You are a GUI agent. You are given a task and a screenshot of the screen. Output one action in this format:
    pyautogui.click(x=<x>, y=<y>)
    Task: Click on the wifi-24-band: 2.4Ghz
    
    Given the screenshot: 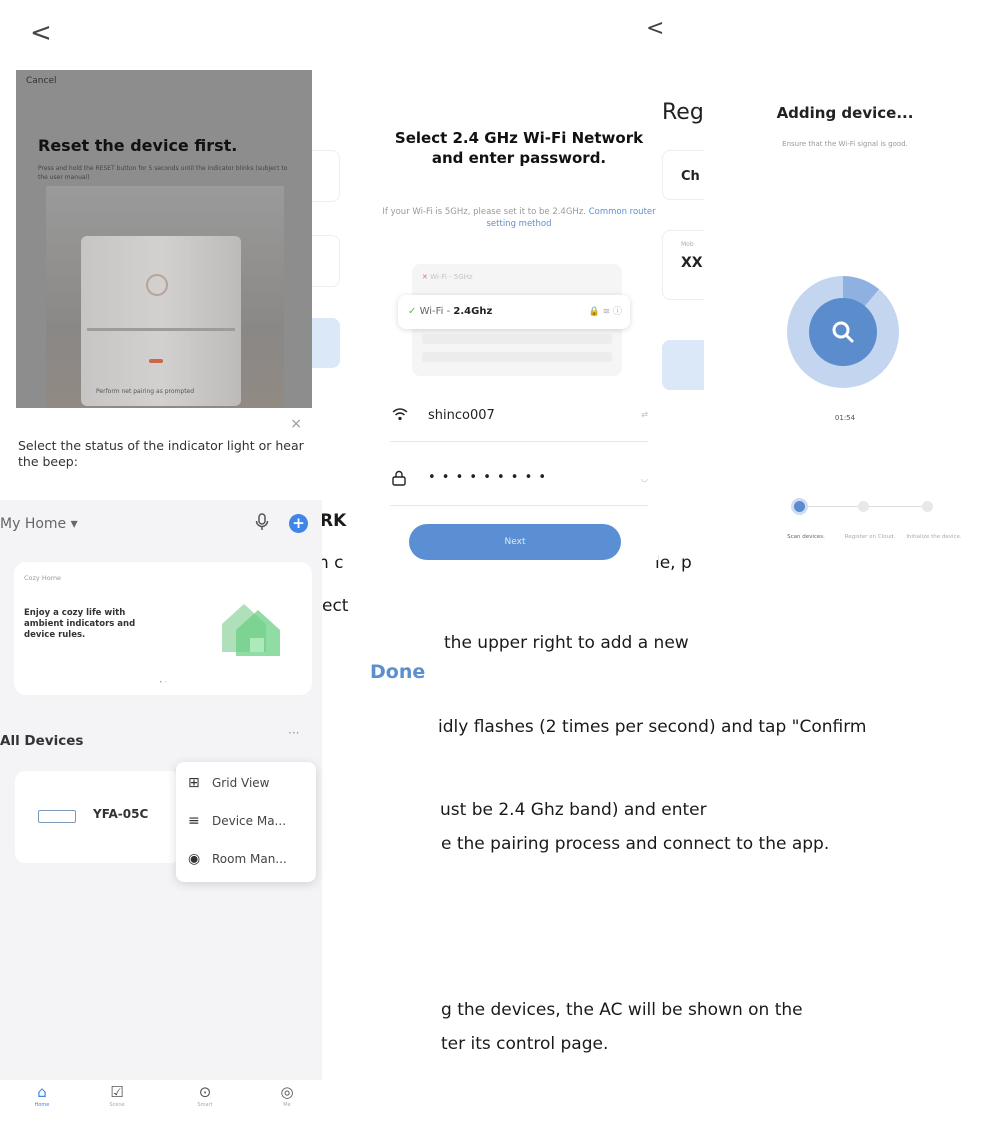 What is the action you would take?
    pyautogui.click(x=473, y=311)
    